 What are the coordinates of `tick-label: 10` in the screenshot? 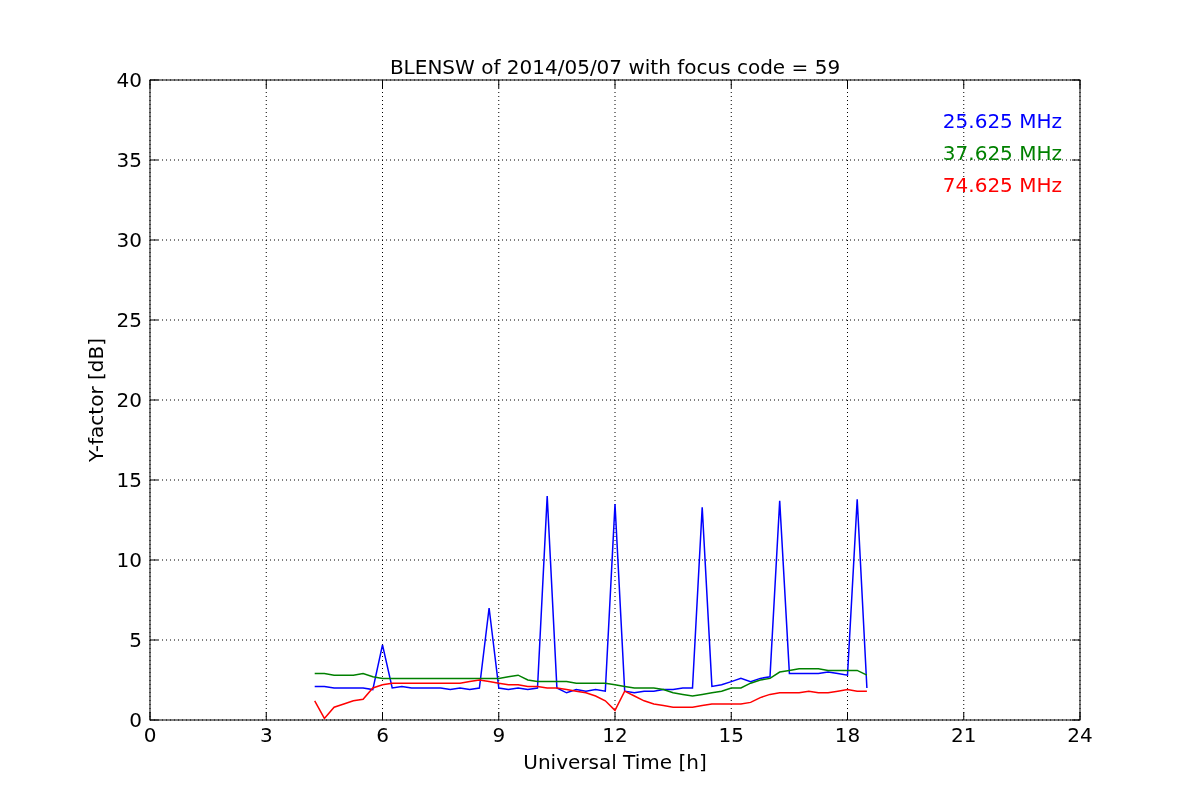 It's located at (129, 560).